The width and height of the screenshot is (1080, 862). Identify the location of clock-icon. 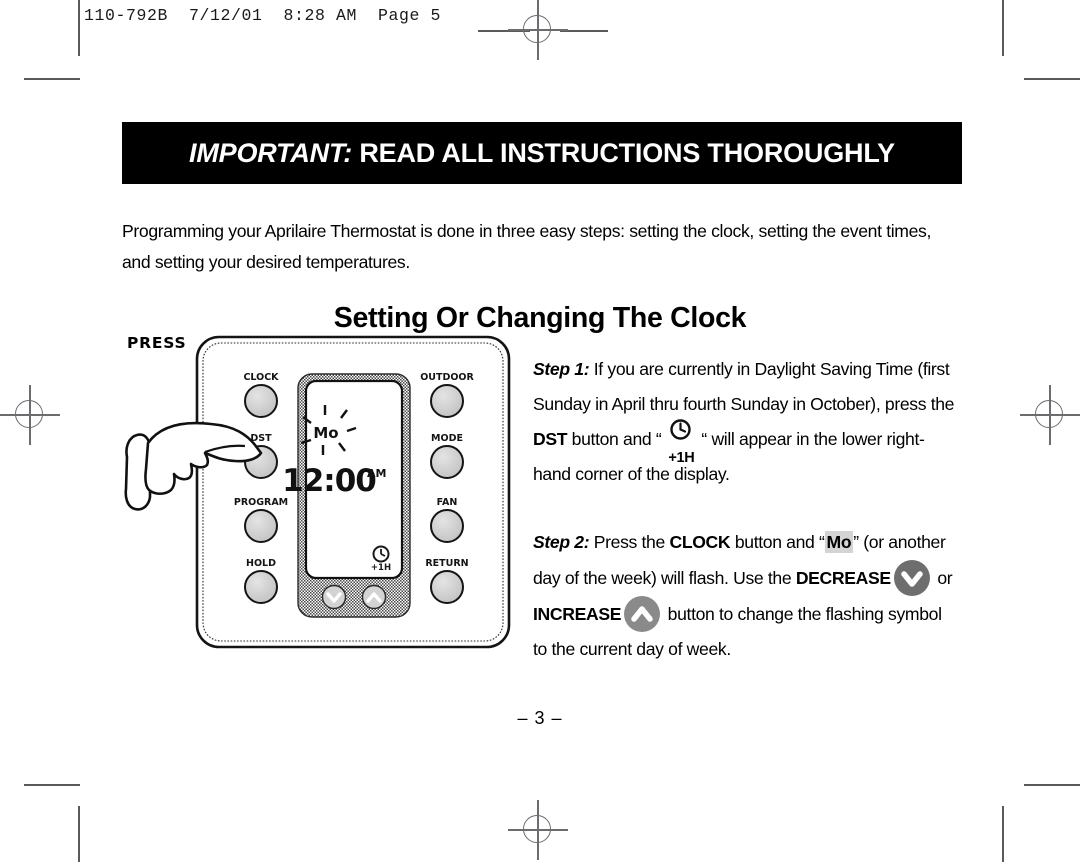
(680, 429).